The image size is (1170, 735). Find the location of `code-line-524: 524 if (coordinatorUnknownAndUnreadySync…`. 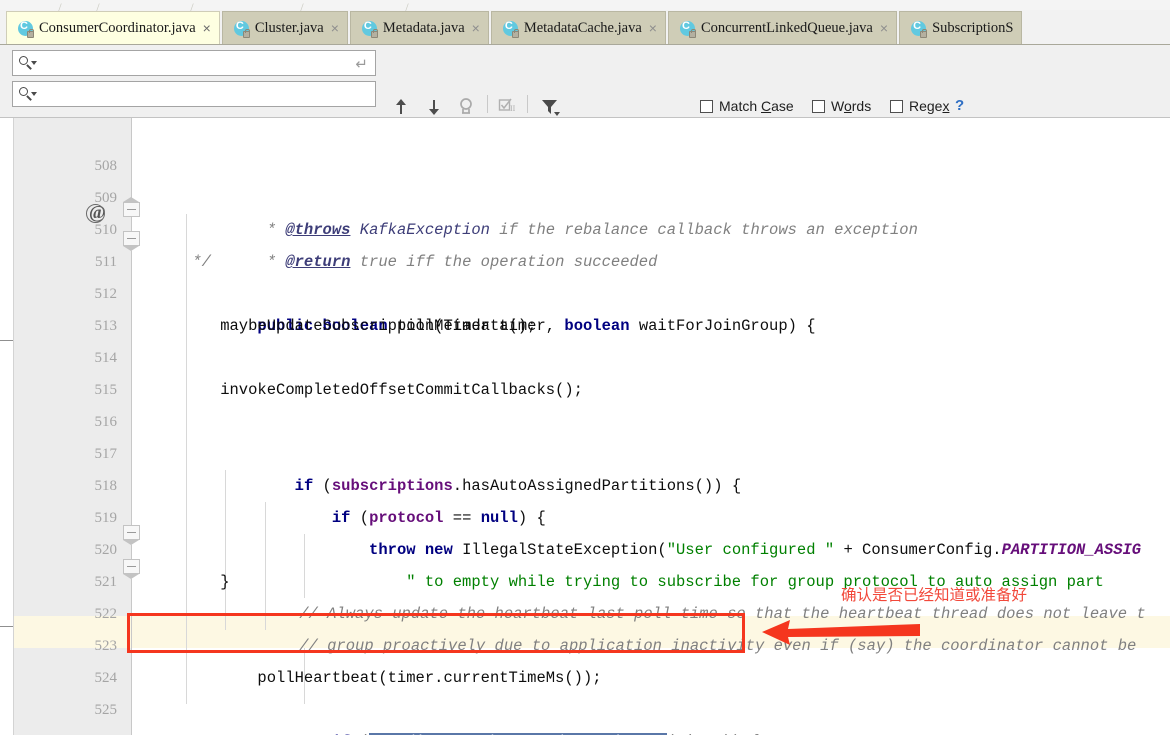

code-line-524: 524 if (coordinatorUnknownAndUnreadySync… is located at coordinates (585, 682).